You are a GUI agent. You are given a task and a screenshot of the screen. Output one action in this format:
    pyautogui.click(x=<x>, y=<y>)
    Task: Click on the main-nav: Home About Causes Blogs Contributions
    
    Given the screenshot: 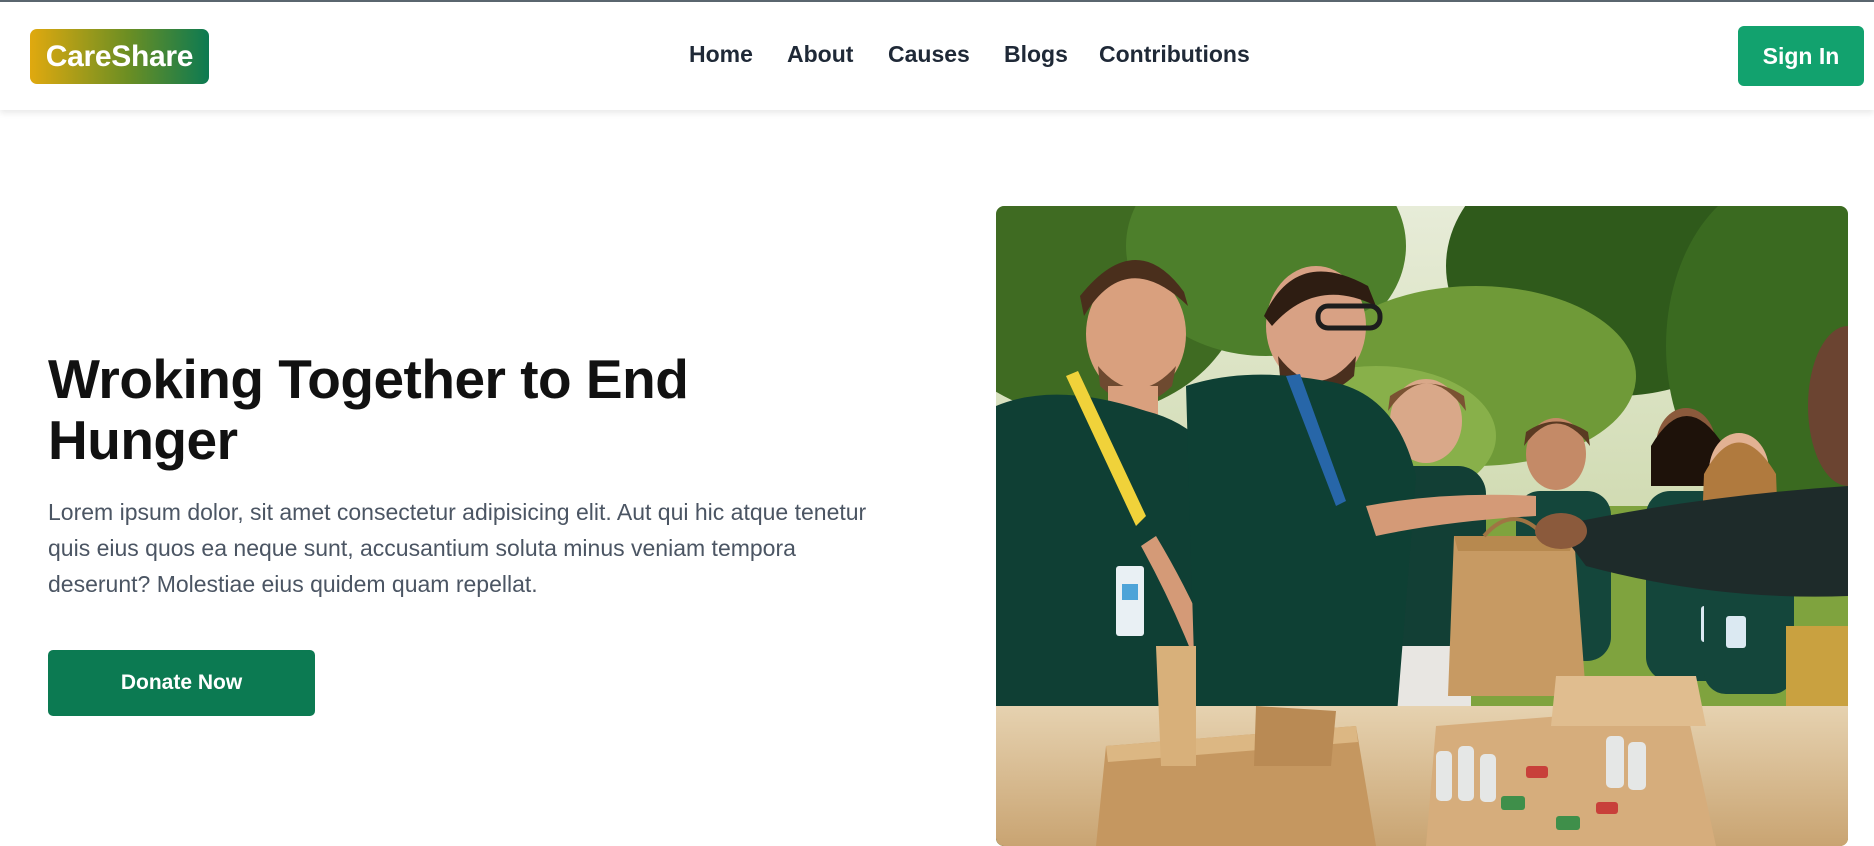 What is the action you would take?
    pyautogui.click(x=937, y=56)
    